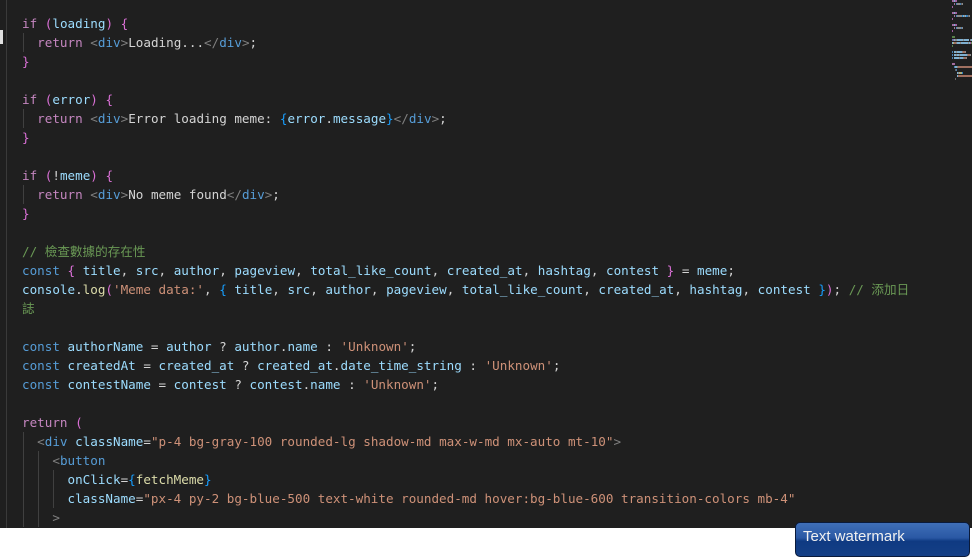 The image size is (972, 559). What do you see at coordinates (94, 289) in the screenshot?
I see `code-token: log` at bounding box center [94, 289].